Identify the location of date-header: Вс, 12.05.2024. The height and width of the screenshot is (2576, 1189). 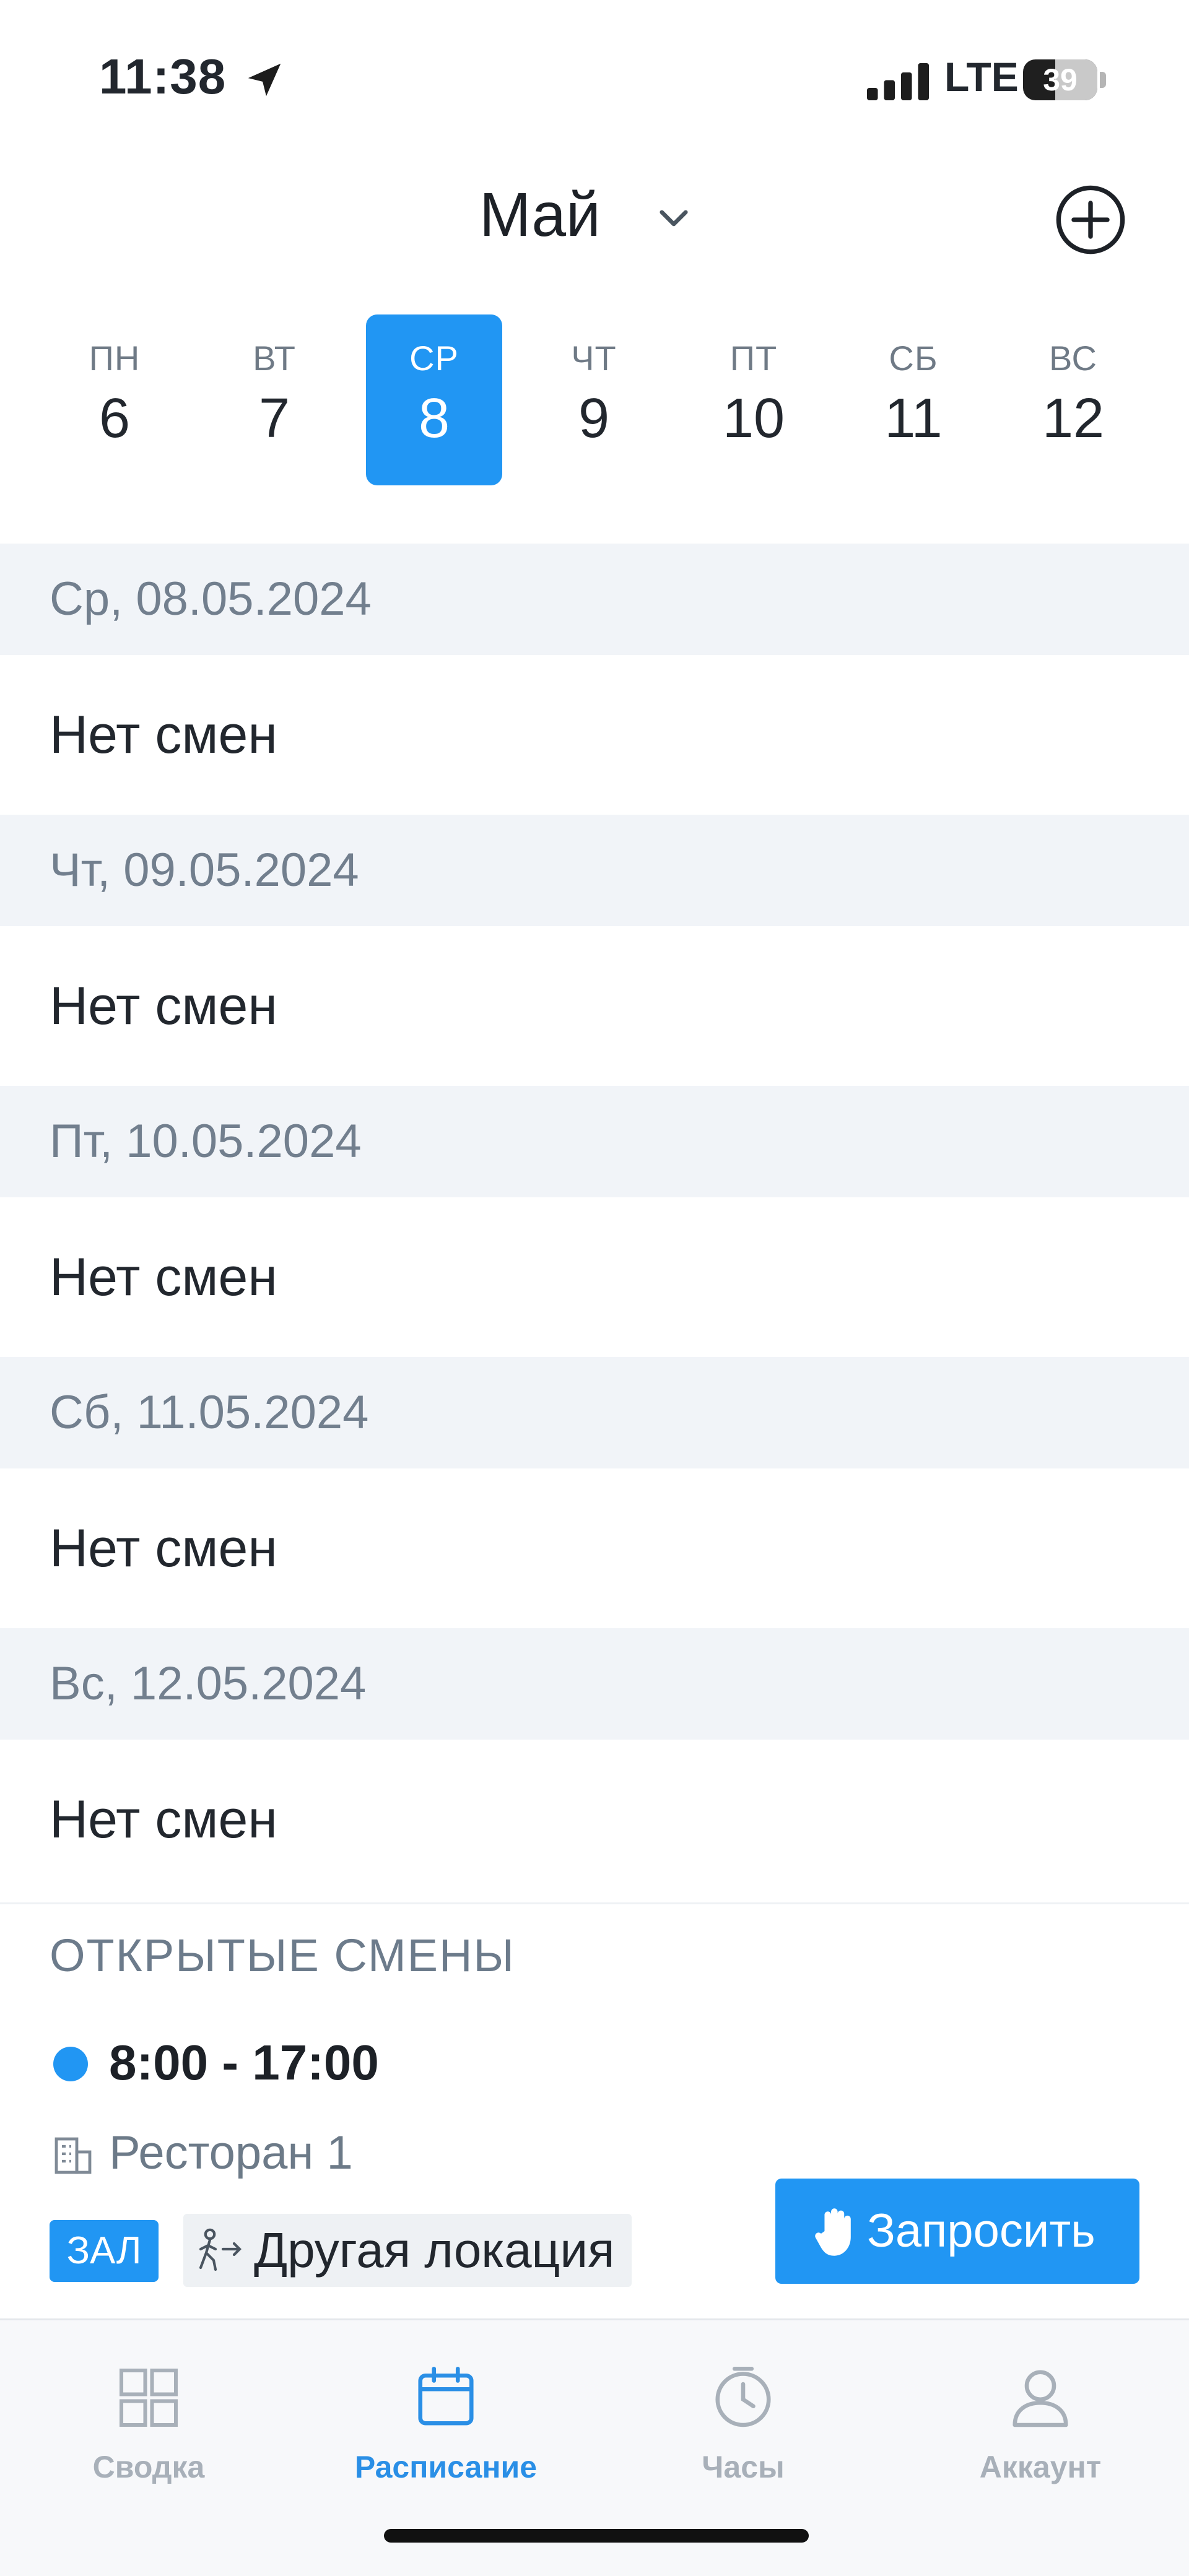
(594, 1684).